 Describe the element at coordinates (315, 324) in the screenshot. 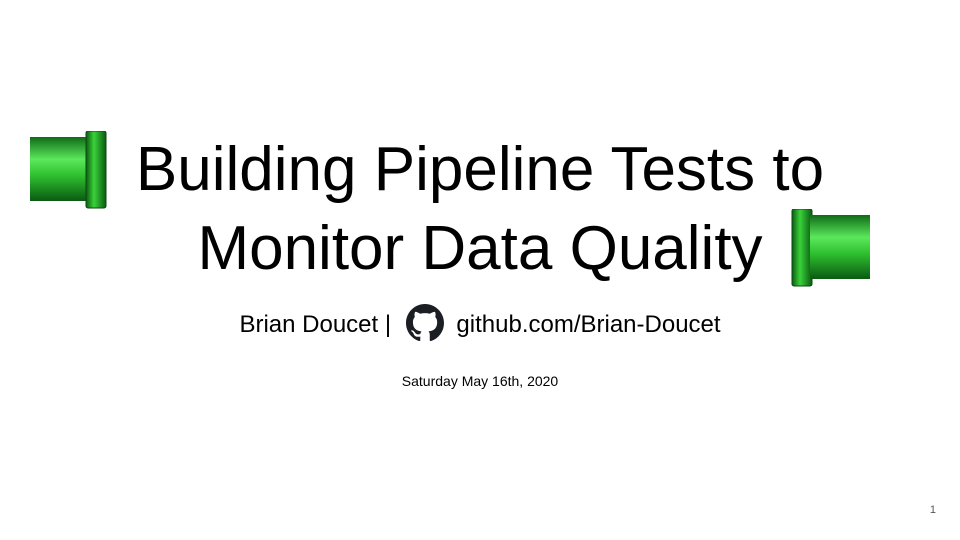

I see `author-name: Brian Doucet |` at that location.